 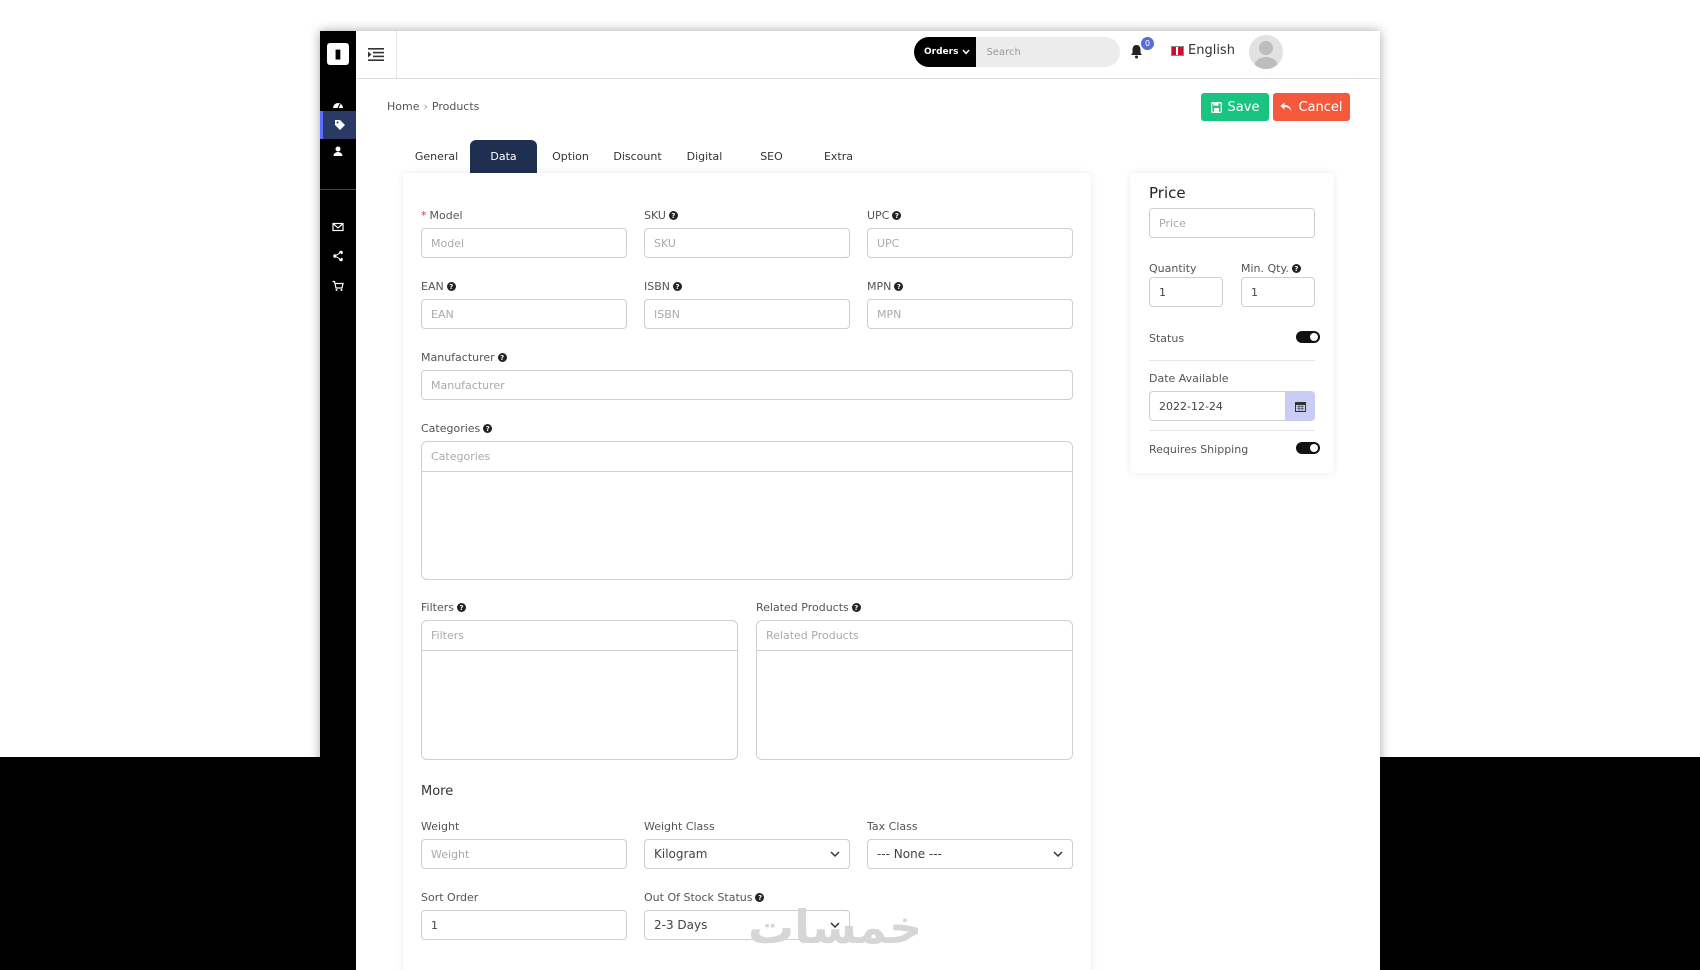 What do you see at coordinates (747, 510) in the screenshot?
I see `categories-box: Categories` at bounding box center [747, 510].